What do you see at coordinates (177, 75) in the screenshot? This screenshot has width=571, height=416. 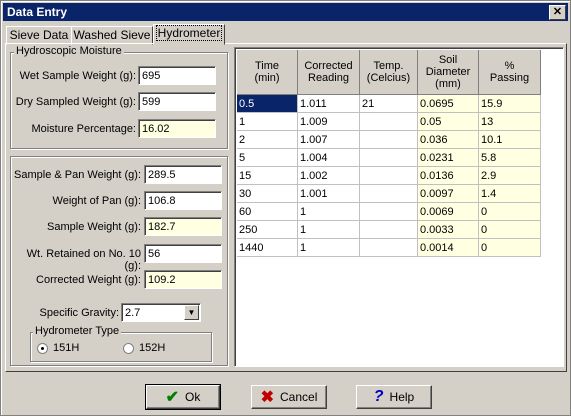 I see `wet-sample-weight-field: 695` at bounding box center [177, 75].